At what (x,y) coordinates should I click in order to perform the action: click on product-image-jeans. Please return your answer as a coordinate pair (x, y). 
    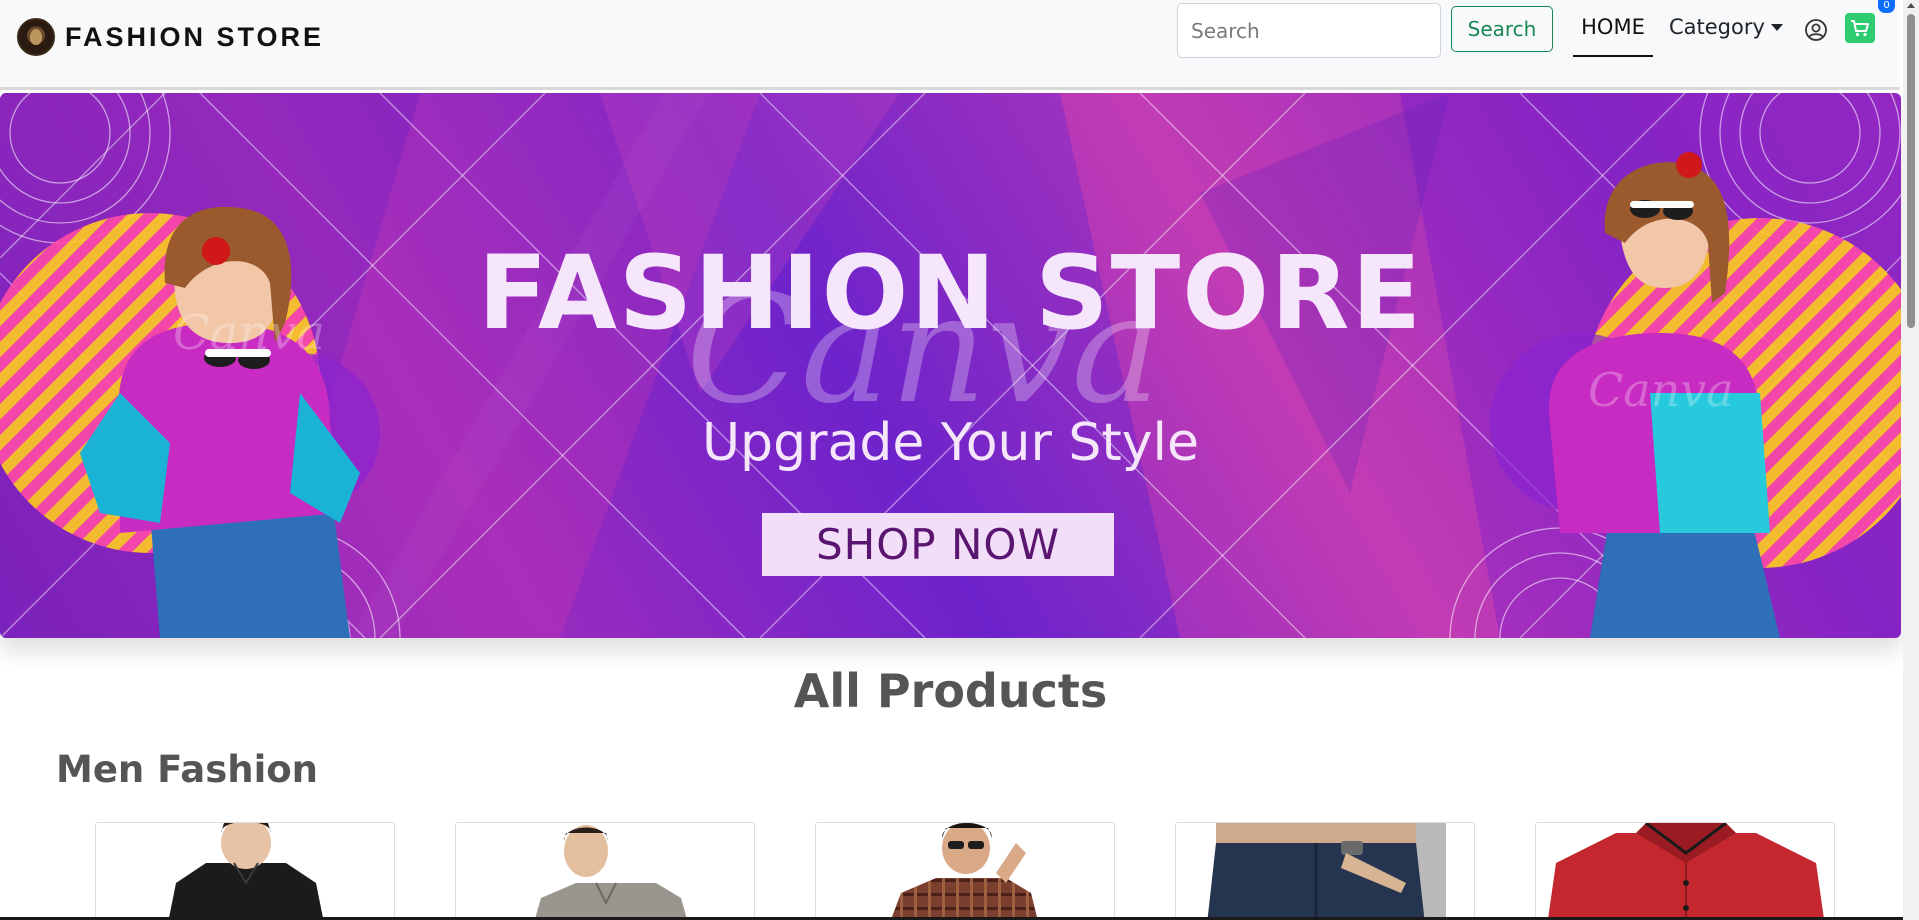
    Looking at the image, I should click on (1325, 871).